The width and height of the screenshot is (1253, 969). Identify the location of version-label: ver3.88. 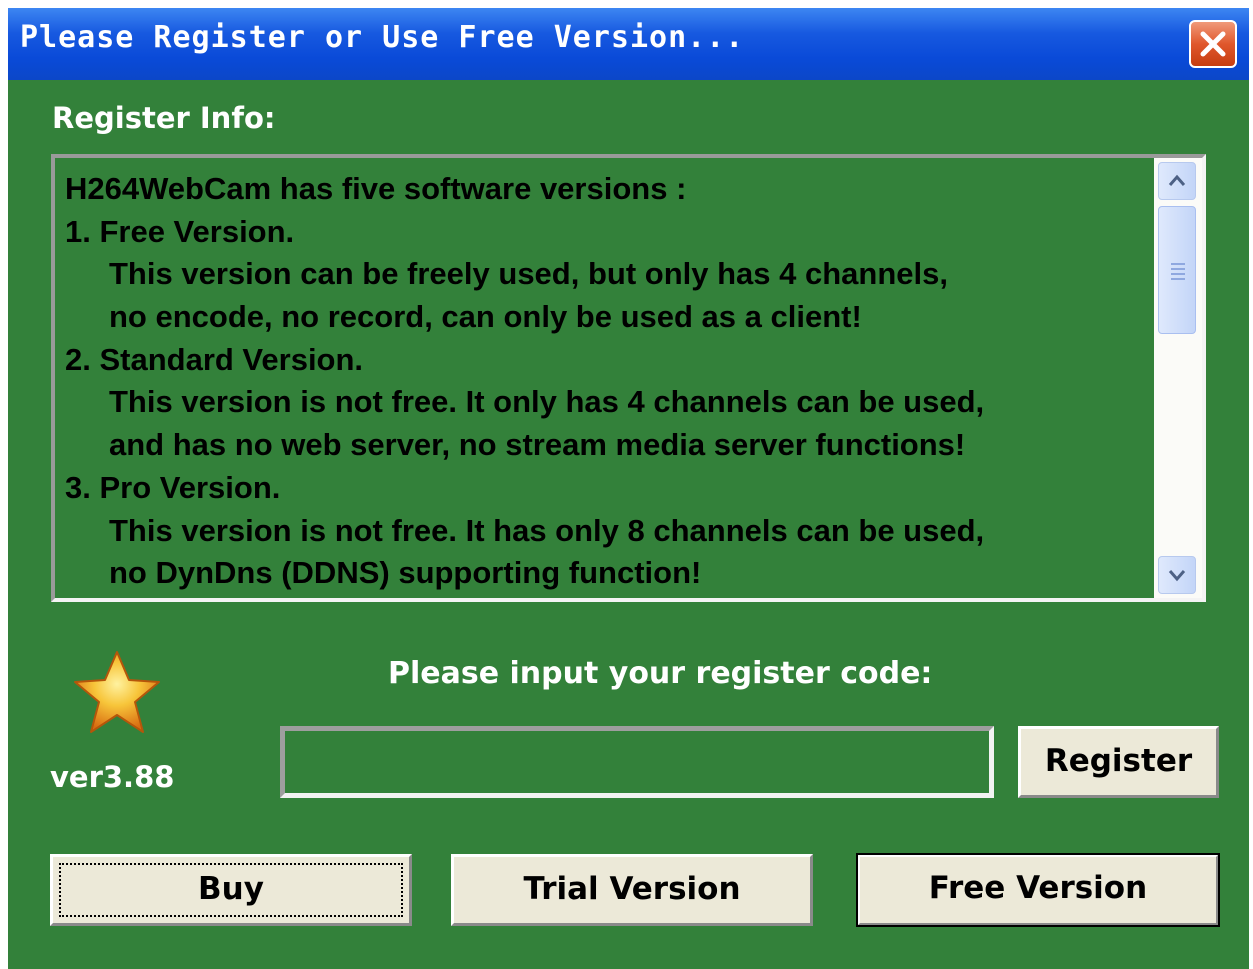
(112, 777).